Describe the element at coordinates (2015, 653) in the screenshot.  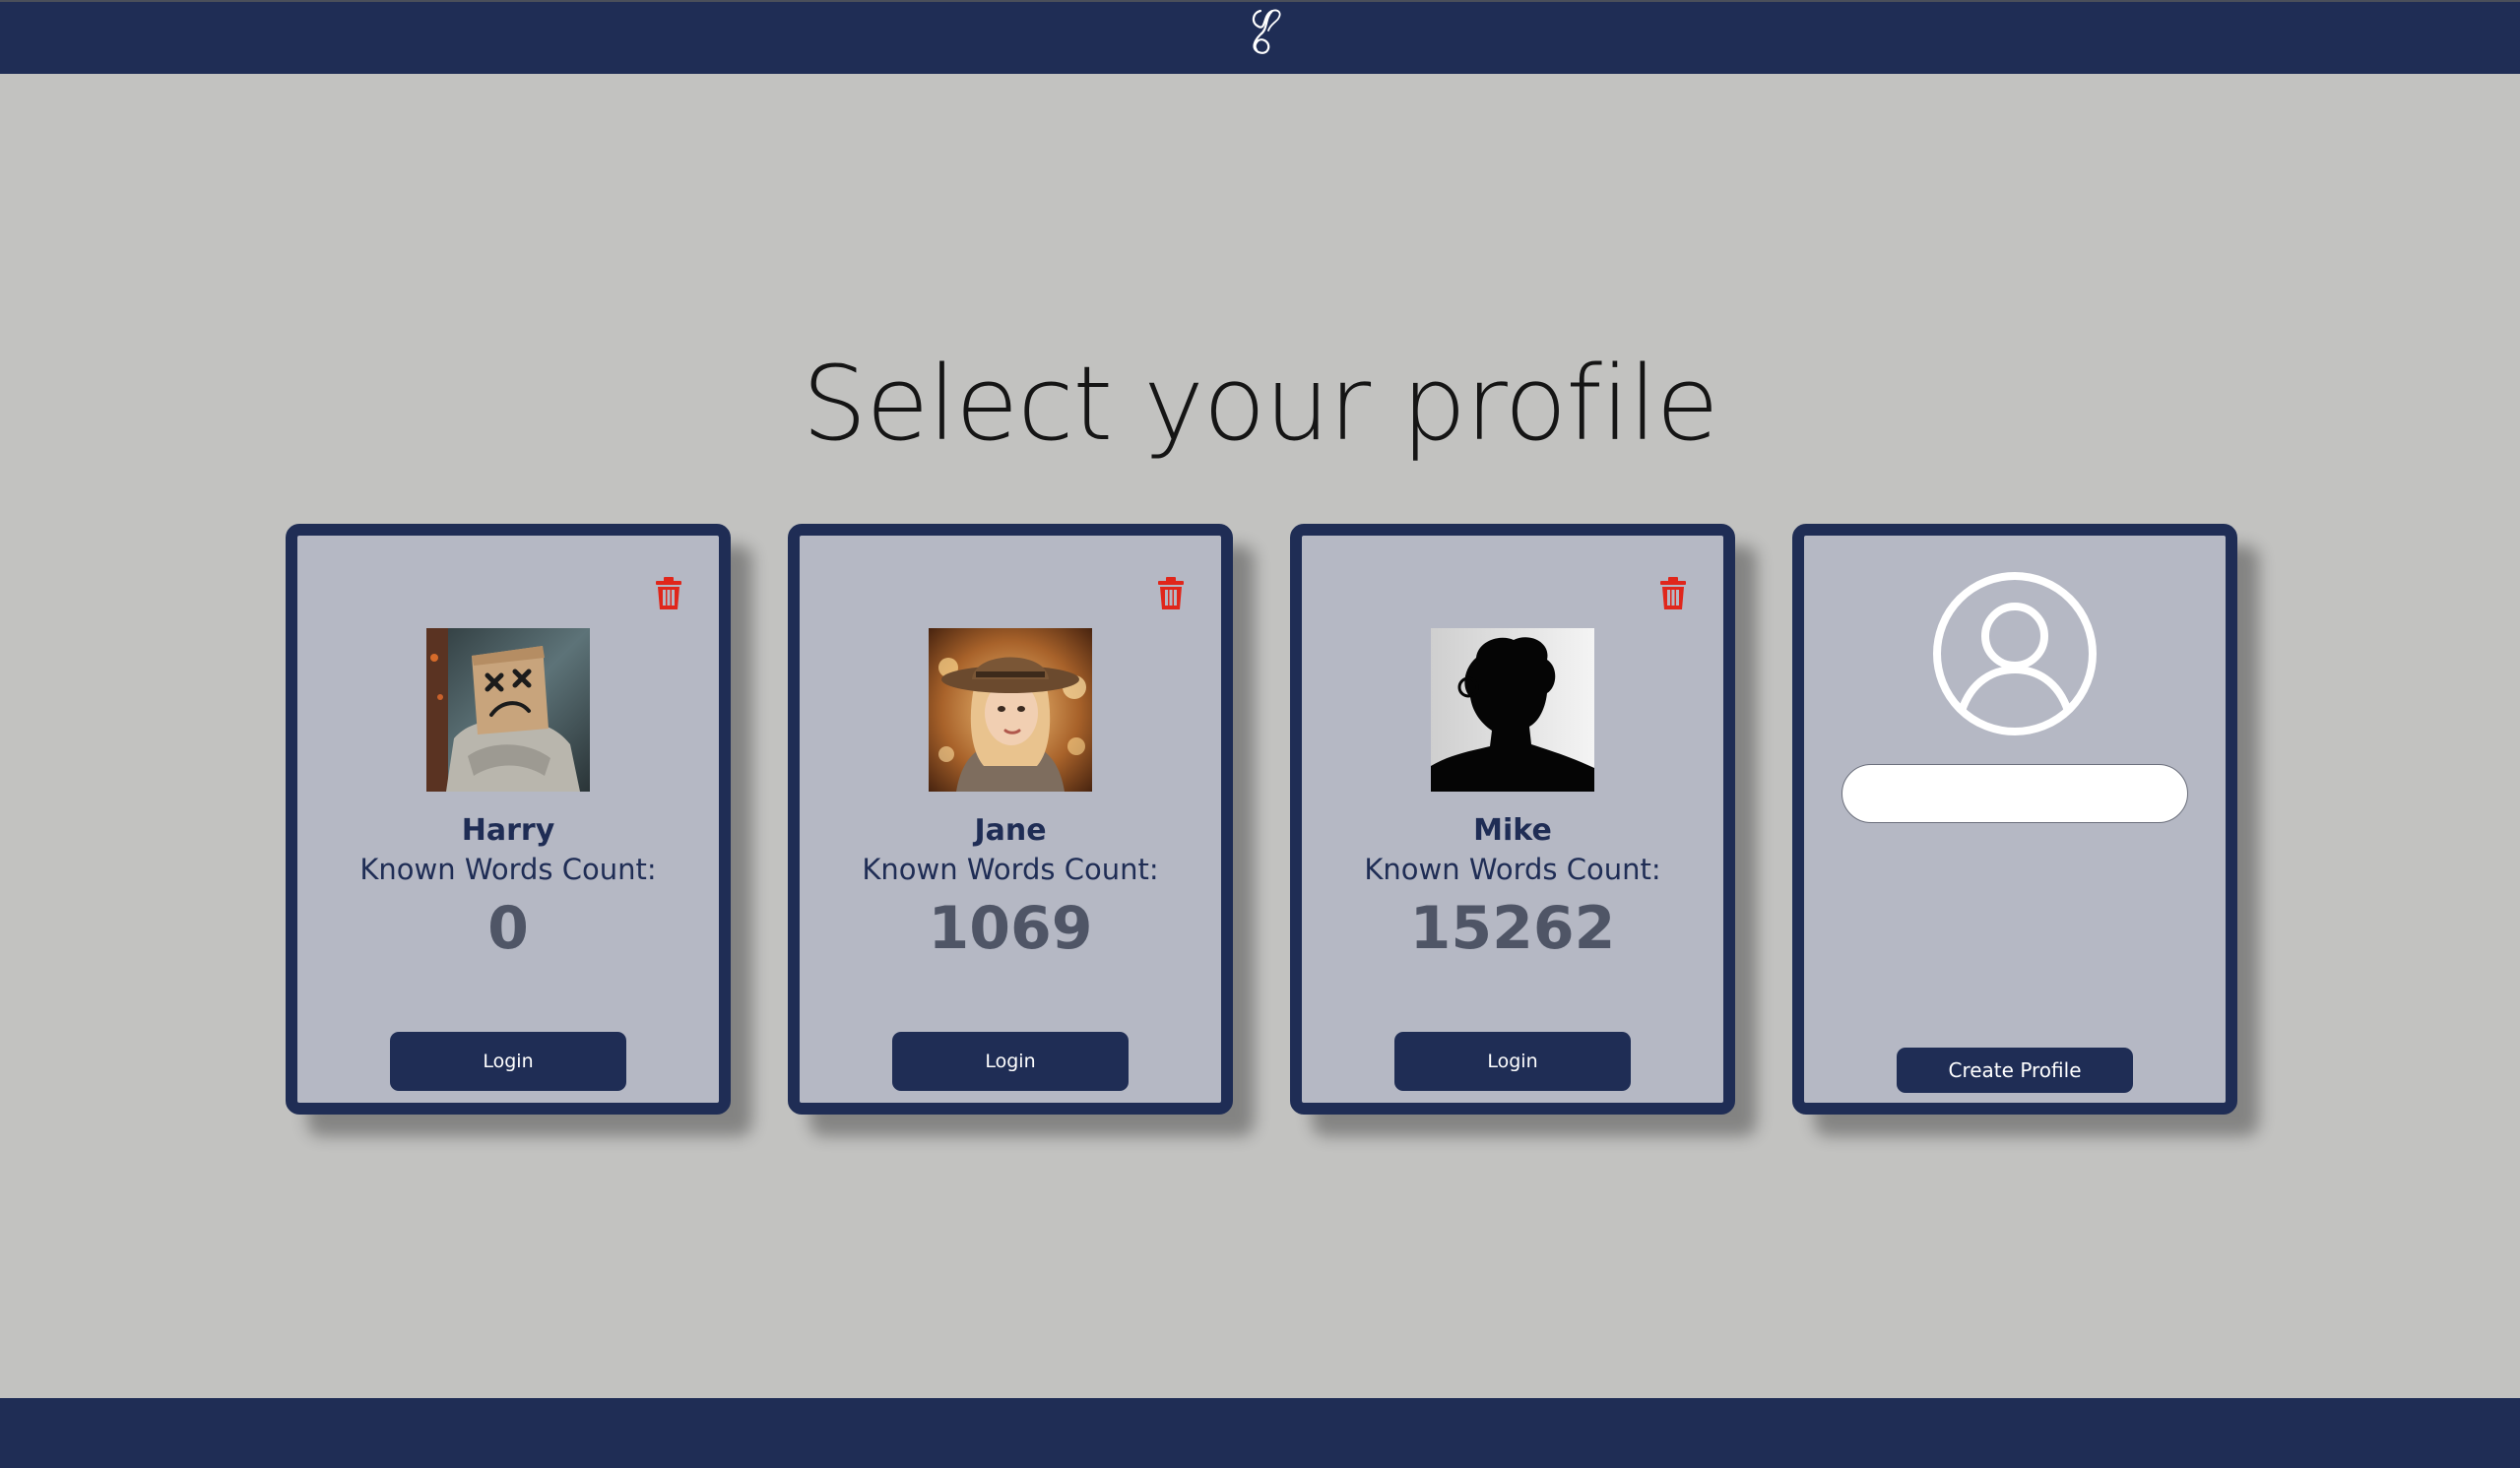
I see `user-circle-icon` at that location.